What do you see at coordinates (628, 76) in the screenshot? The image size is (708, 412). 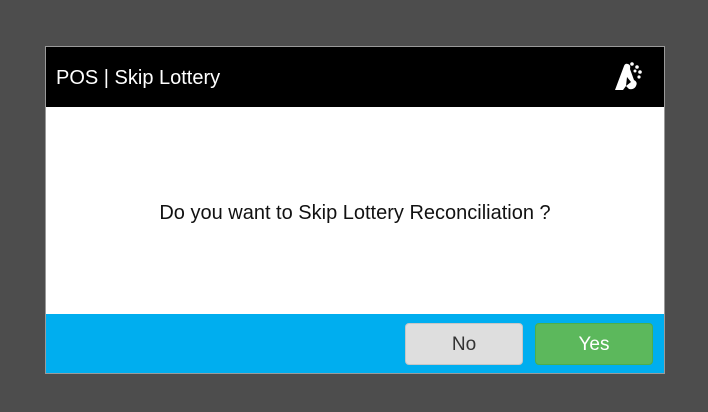 I see `brand-logo-icon` at bounding box center [628, 76].